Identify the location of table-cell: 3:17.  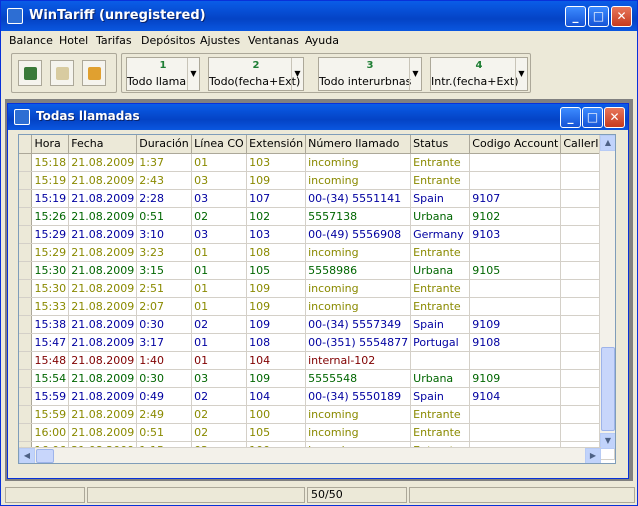
(164, 342).